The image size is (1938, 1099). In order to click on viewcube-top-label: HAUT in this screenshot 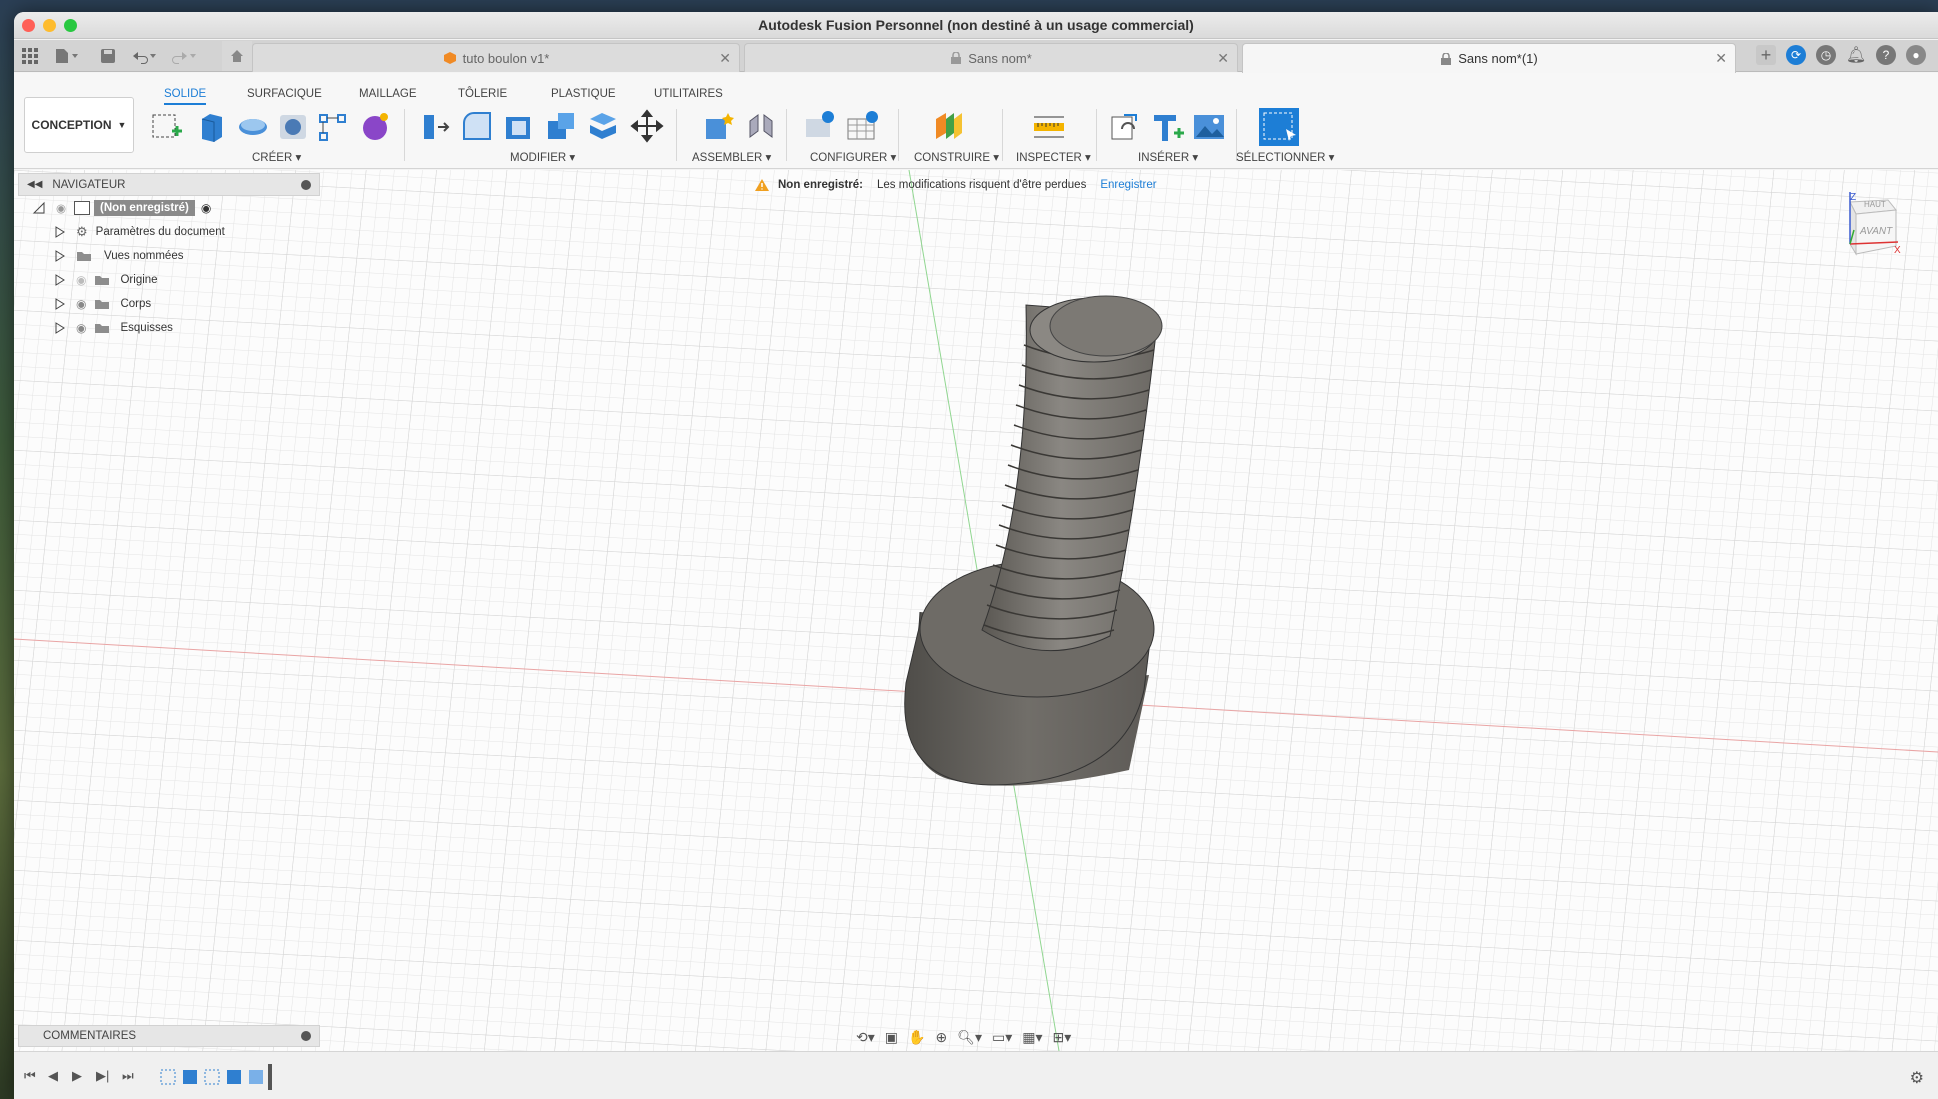, I will do `click(1875, 204)`.